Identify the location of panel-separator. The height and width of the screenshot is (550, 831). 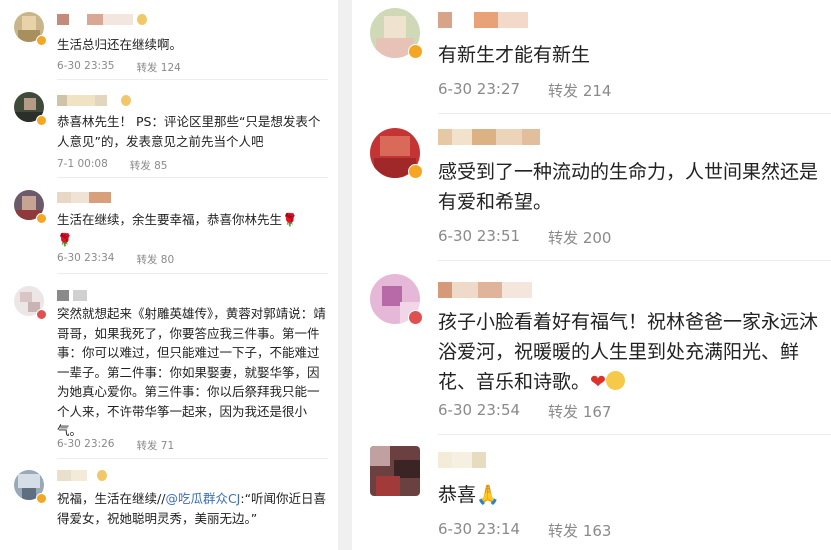
(345, 275).